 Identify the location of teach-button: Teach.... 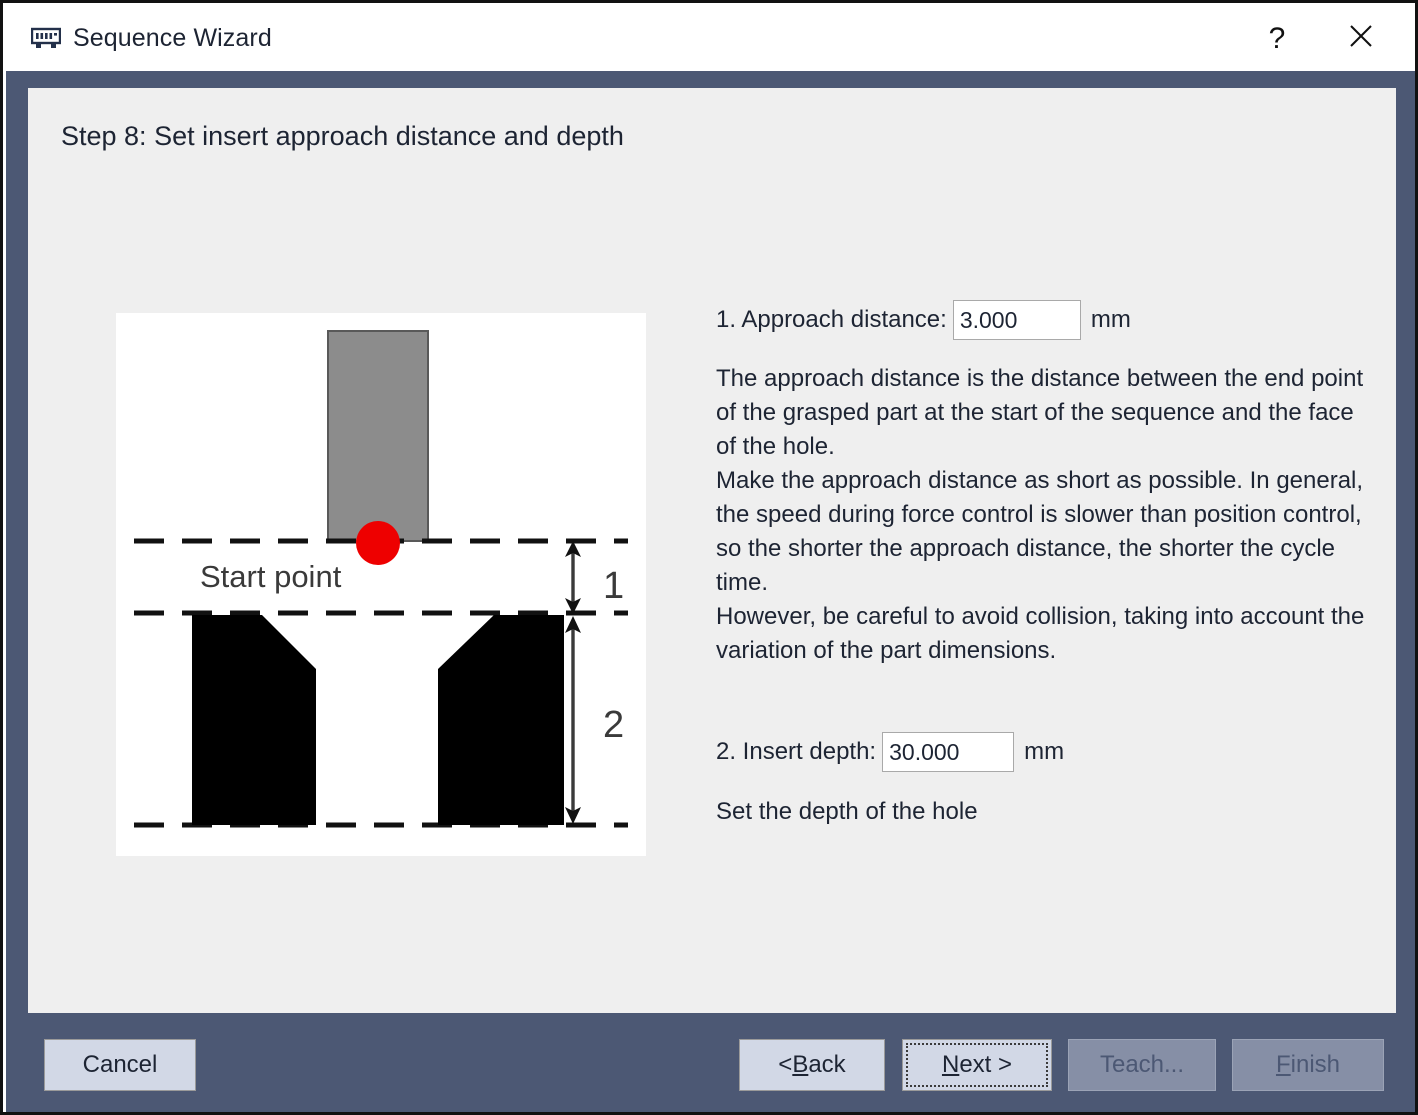
(1142, 1065).